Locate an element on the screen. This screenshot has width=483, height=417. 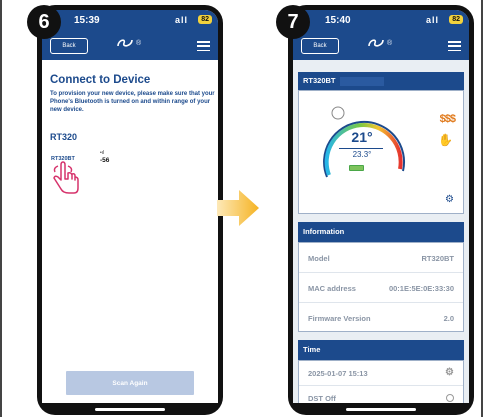
dst-value: DST Off is located at coordinates (322, 398).